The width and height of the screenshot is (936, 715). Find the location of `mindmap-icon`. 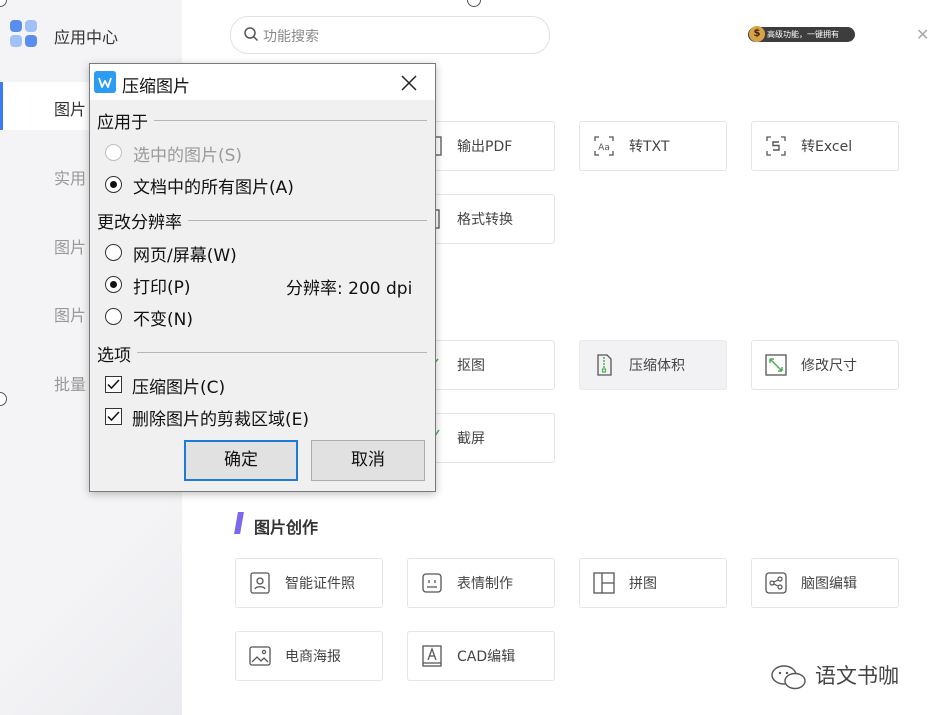

mindmap-icon is located at coordinates (776, 583).